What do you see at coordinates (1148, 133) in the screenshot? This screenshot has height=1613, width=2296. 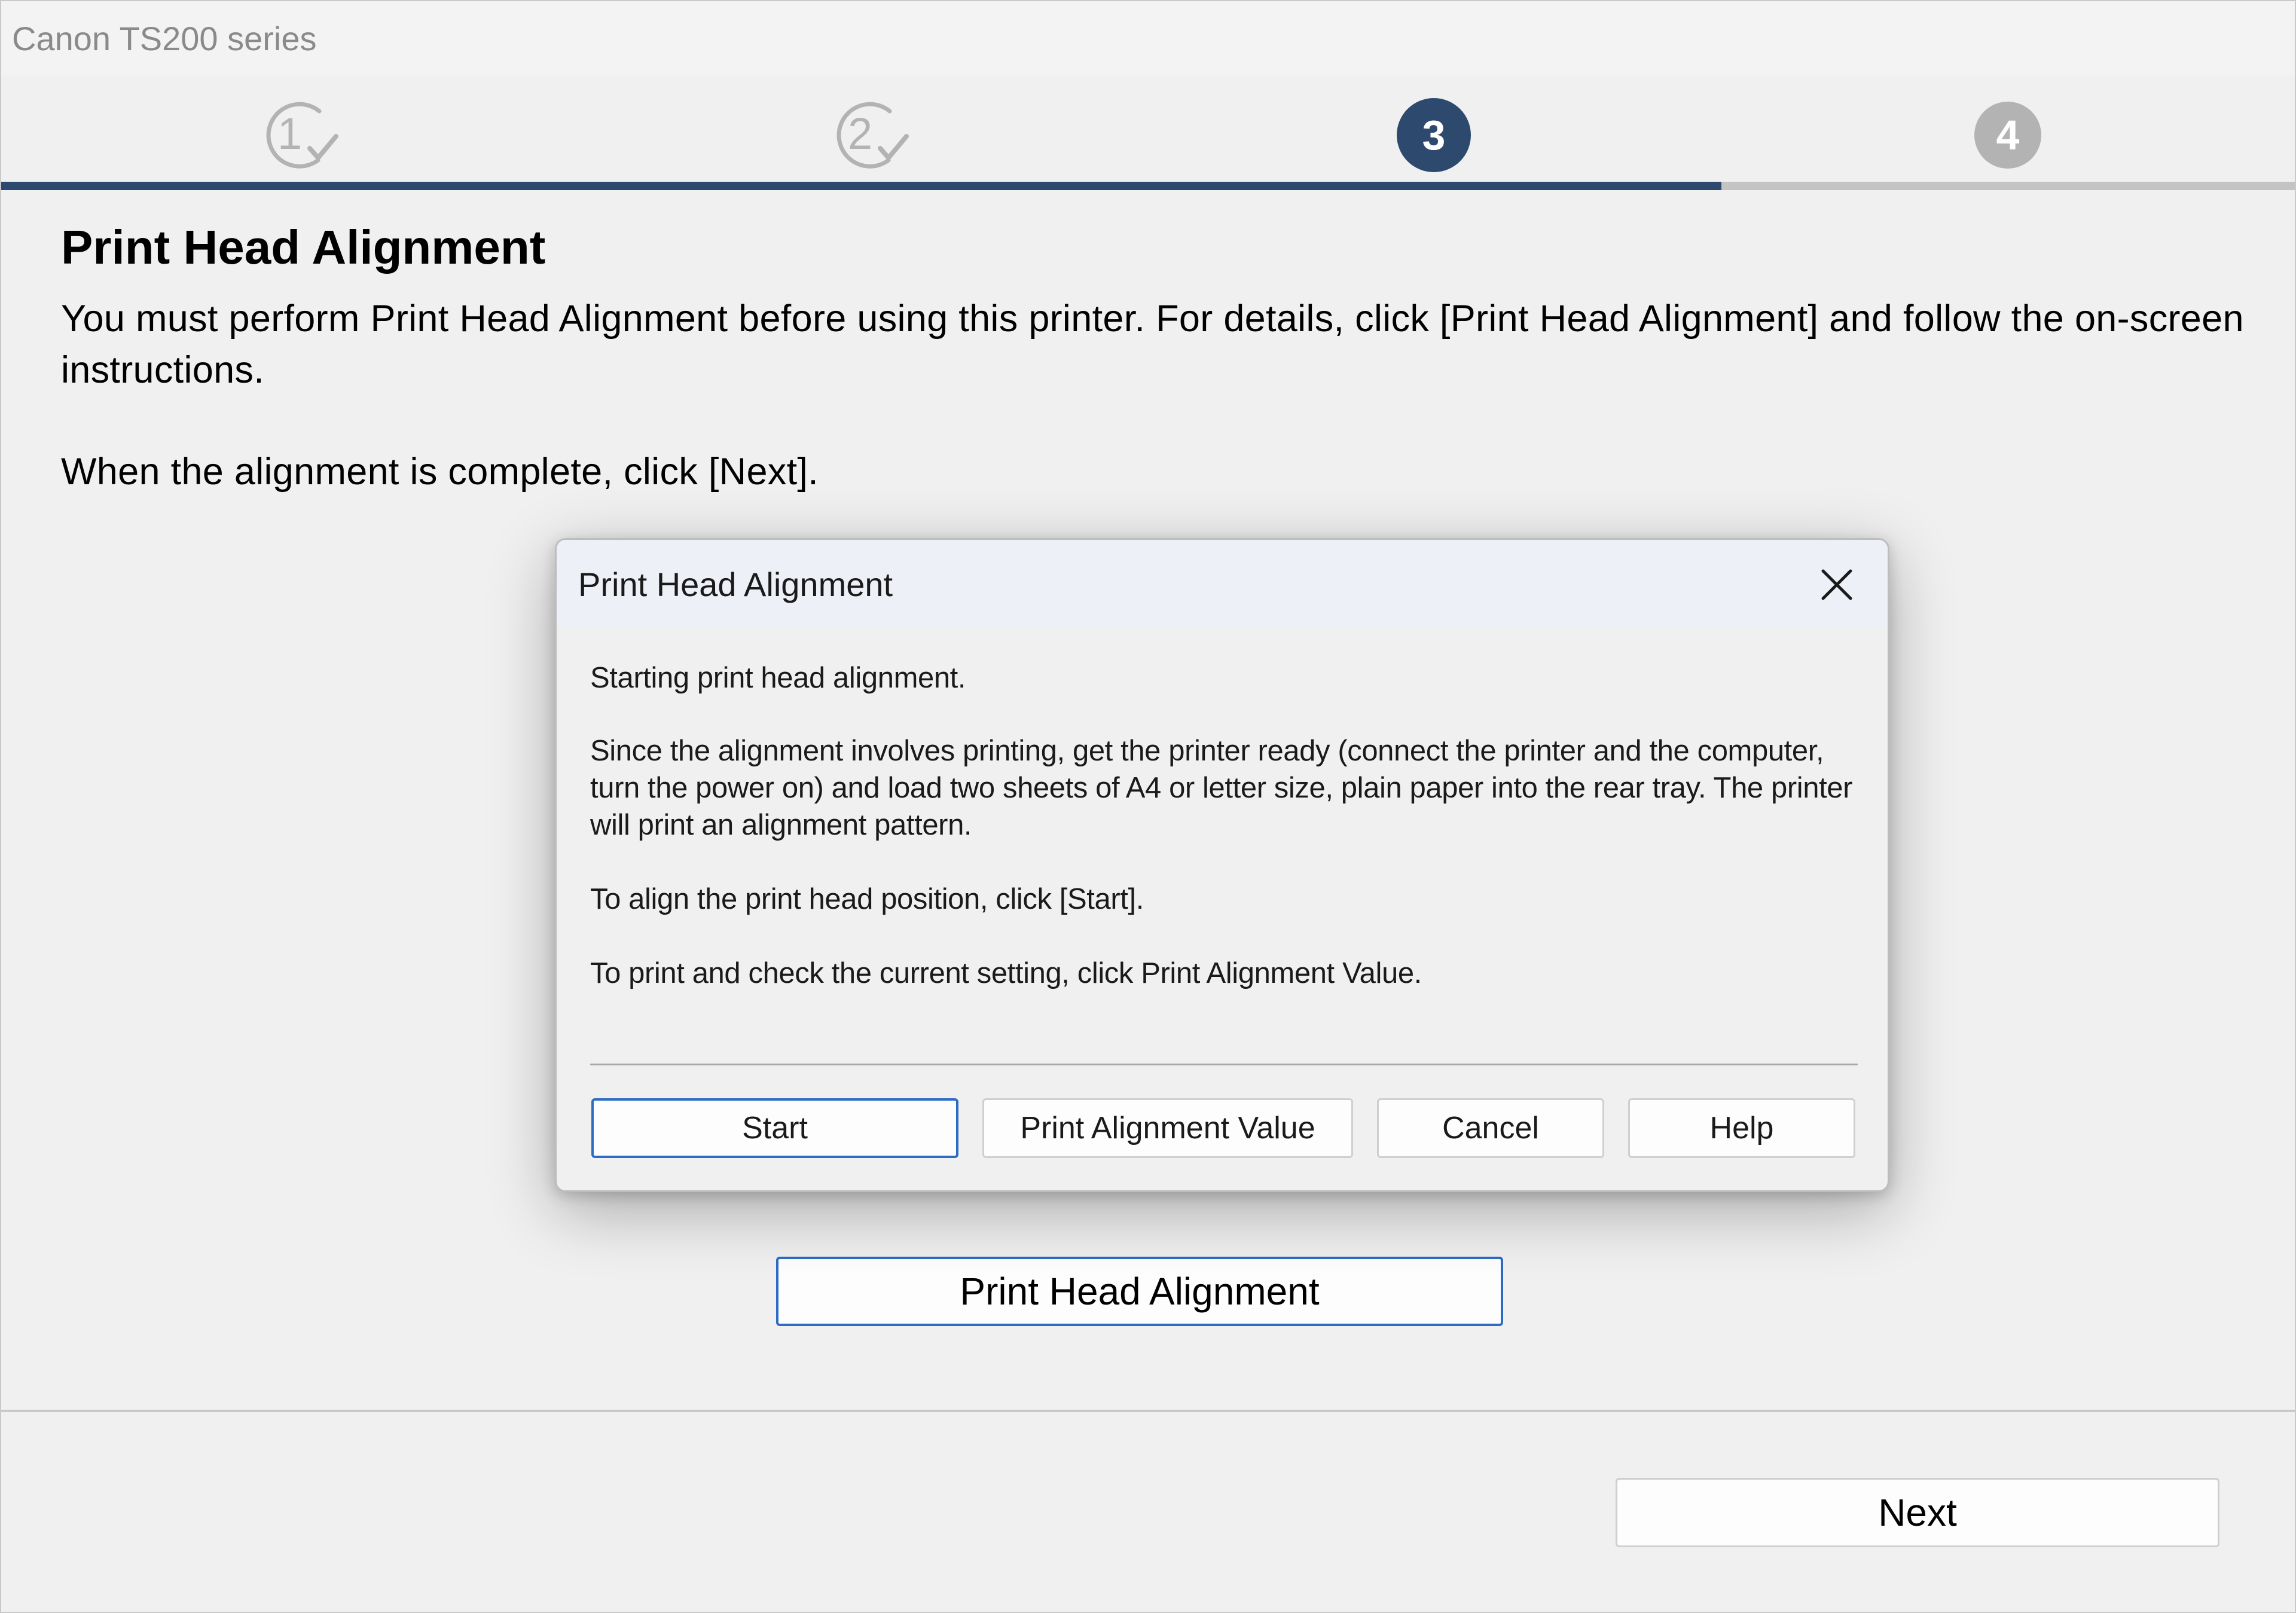 I see `step-indicator: 1 2 3 4` at bounding box center [1148, 133].